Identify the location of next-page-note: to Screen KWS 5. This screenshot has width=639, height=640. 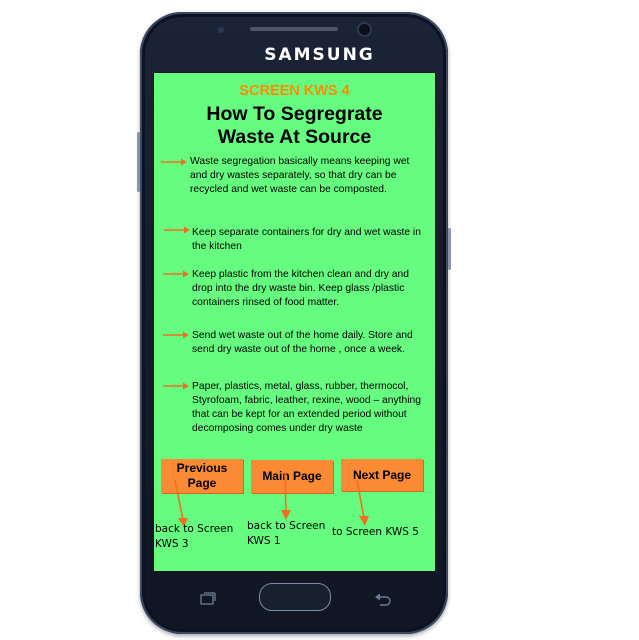
(375, 532).